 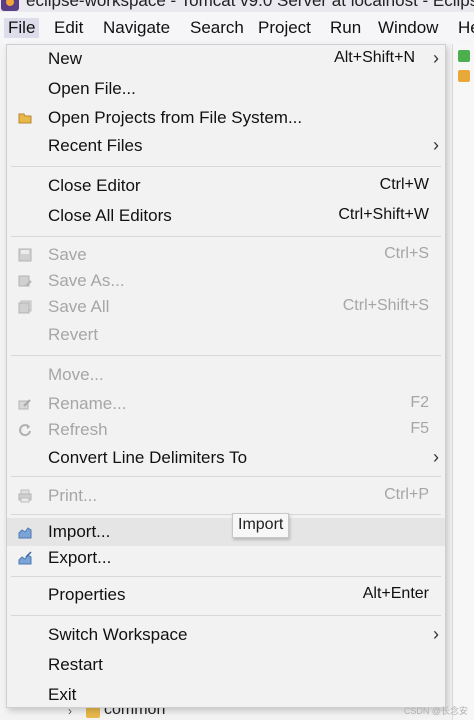 I want to click on menu-item-label: Restart, so click(x=75, y=664).